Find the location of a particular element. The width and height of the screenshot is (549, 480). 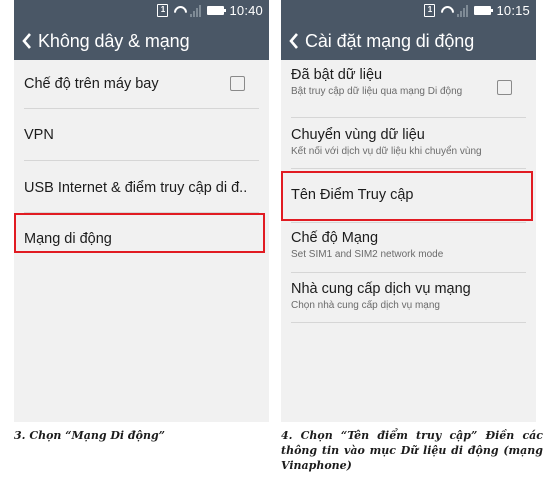

status-time: 10:15 is located at coordinates (513, 10).